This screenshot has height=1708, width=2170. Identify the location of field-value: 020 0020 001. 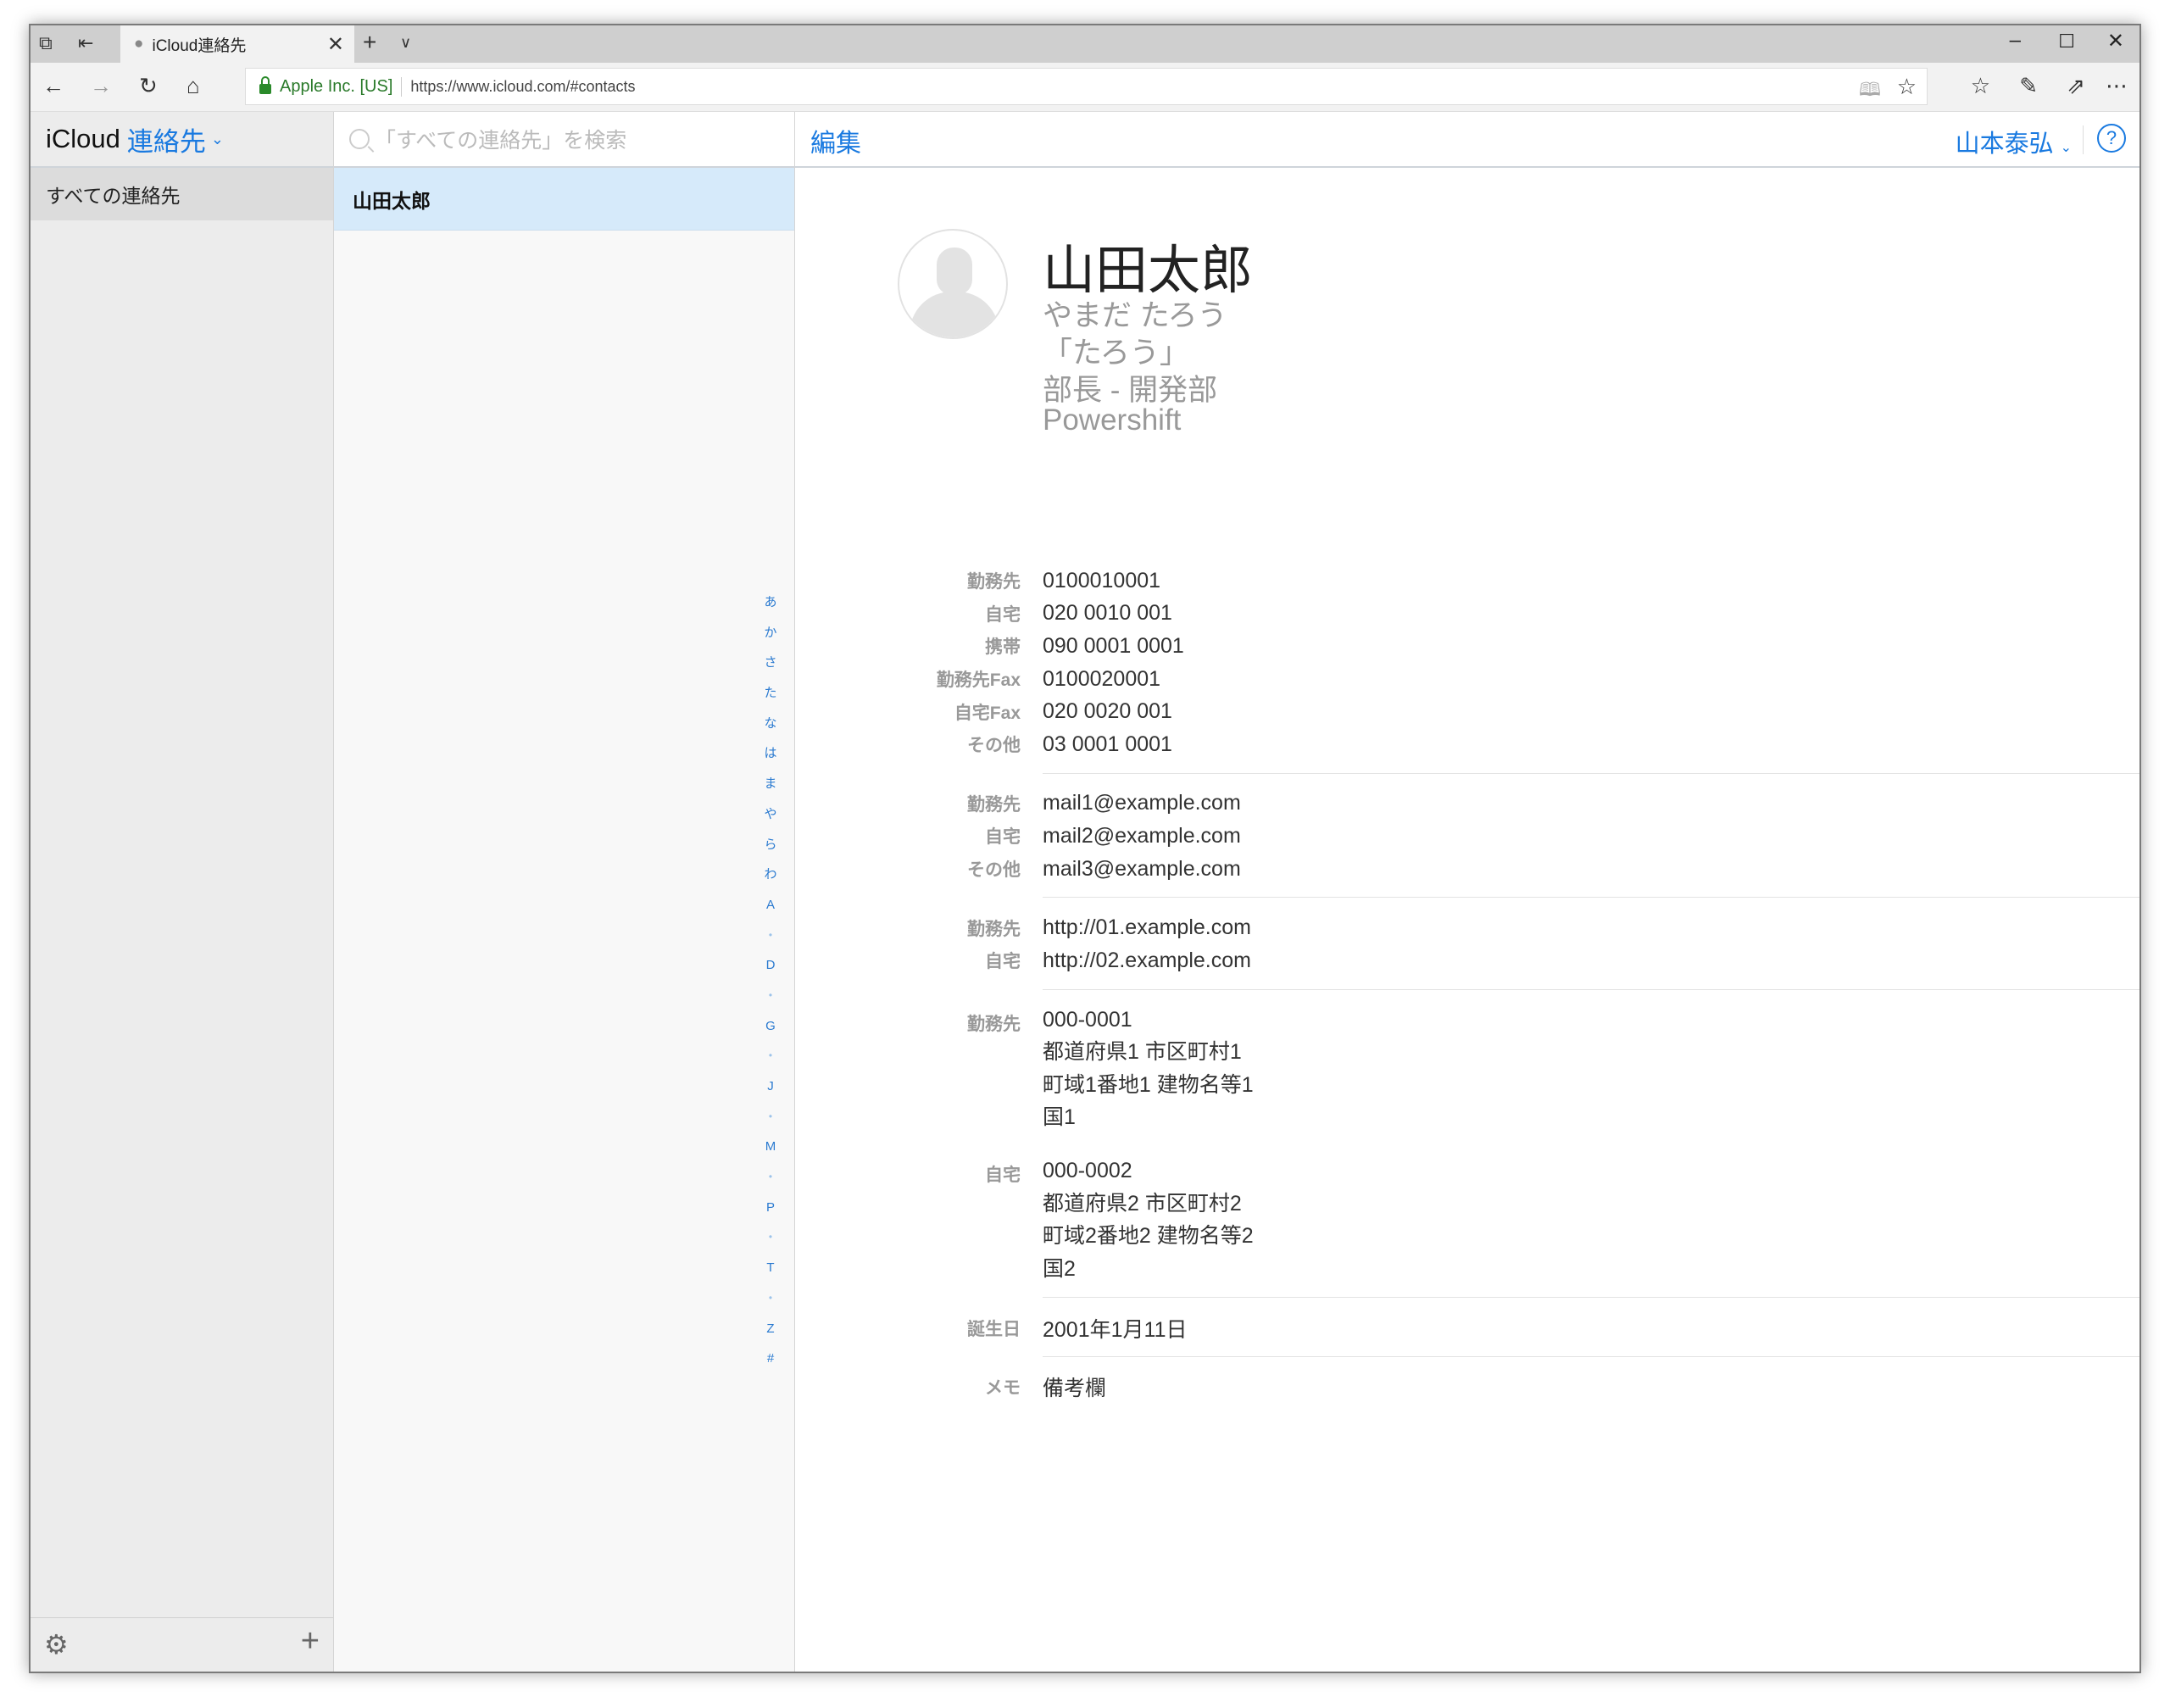
(1107, 711).